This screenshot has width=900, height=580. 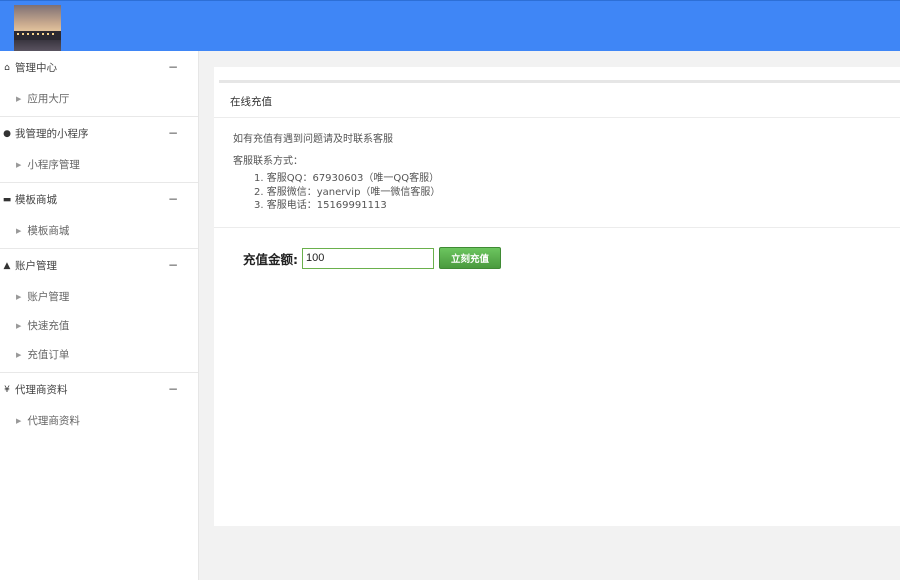 What do you see at coordinates (48, 99) in the screenshot?
I see `sidebar-item-label: 应用大厅` at bounding box center [48, 99].